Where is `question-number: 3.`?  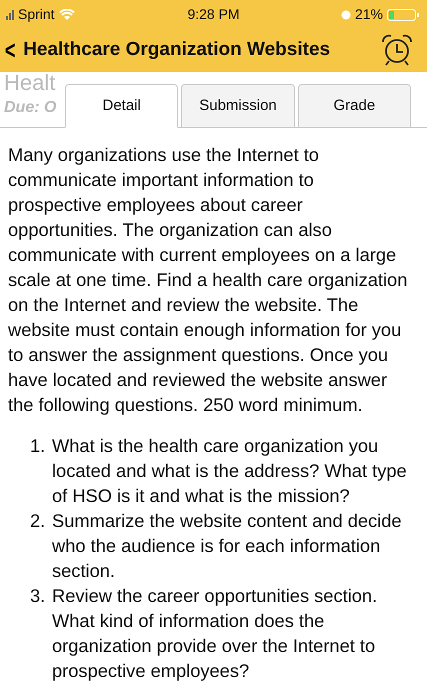
question-number: 3. is located at coordinates (38, 596).